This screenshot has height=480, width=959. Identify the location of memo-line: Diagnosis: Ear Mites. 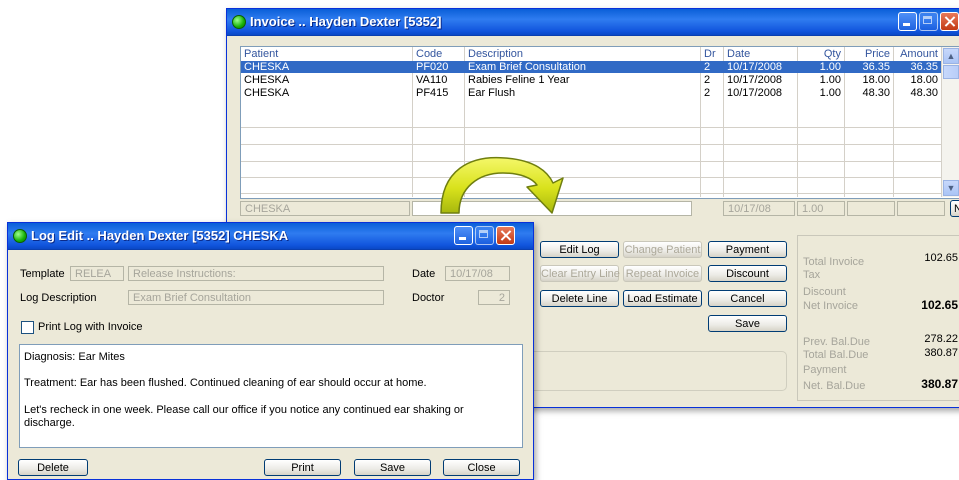
(74, 357).